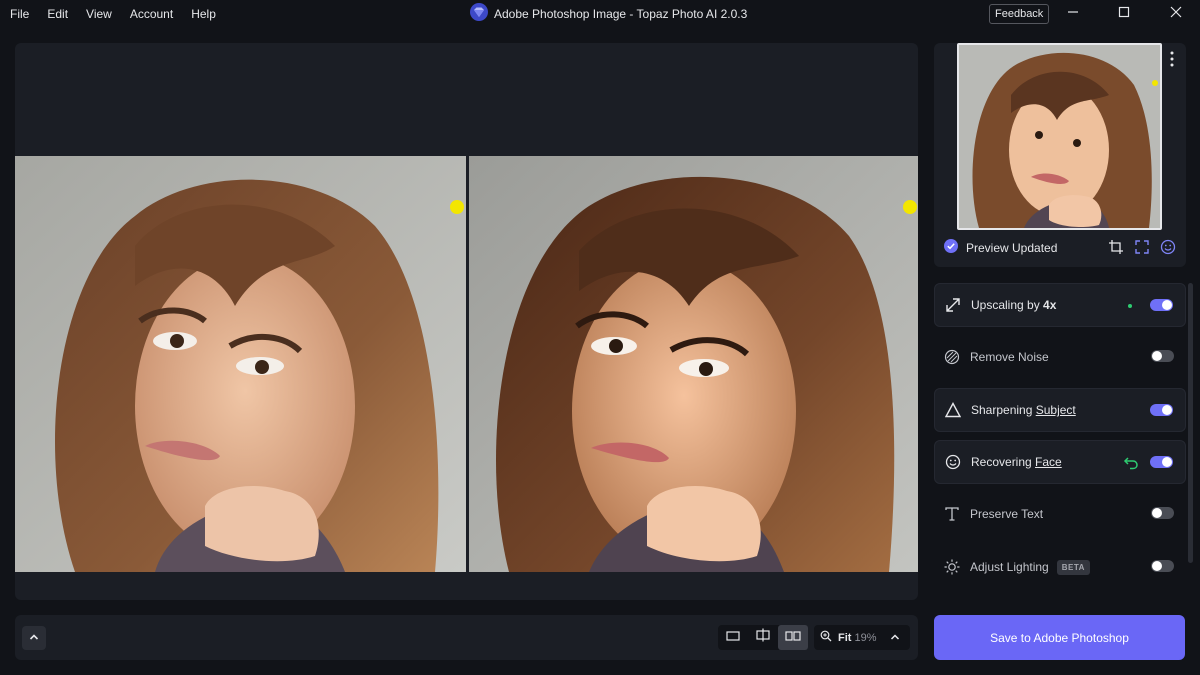 The height and width of the screenshot is (675, 1200). Describe the element at coordinates (57, 14) in the screenshot. I see `menu-edit: Edit` at that location.